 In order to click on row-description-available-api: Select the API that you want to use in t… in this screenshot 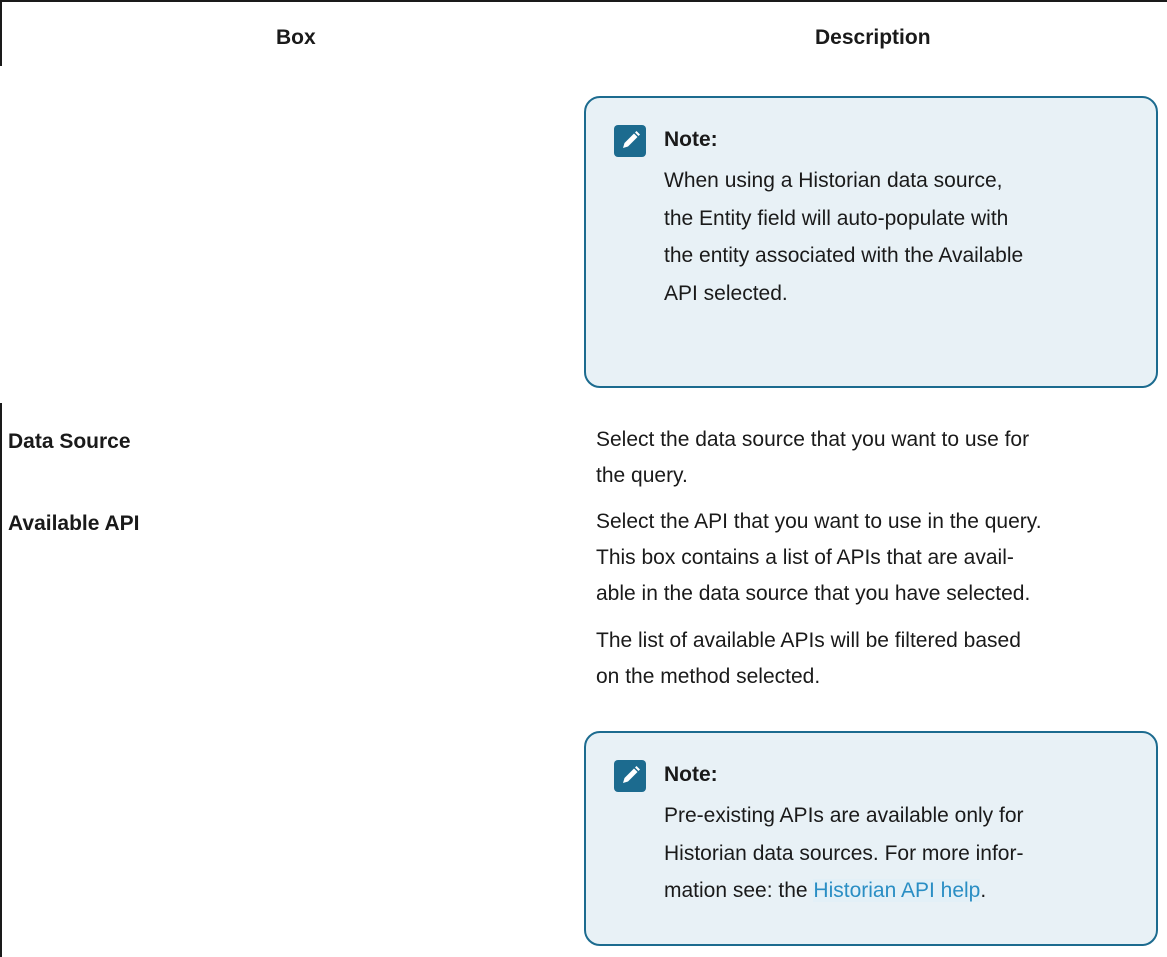, I will do `click(878, 558)`.